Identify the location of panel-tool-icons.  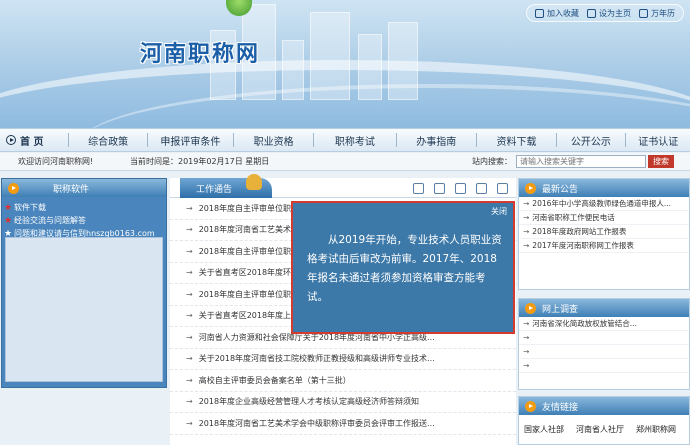
(460, 188).